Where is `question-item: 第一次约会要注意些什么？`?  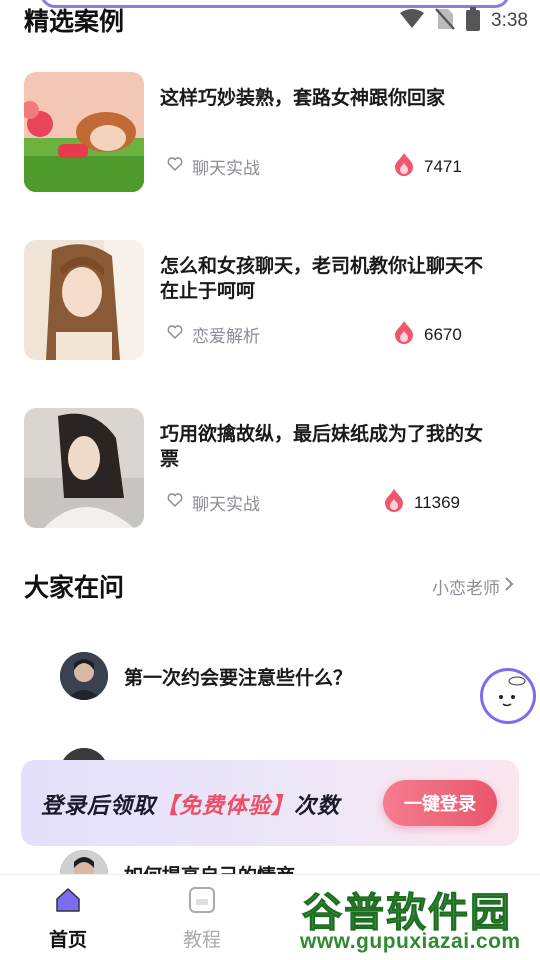 question-item: 第一次约会要注意些什么？ is located at coordinates (206, 676).